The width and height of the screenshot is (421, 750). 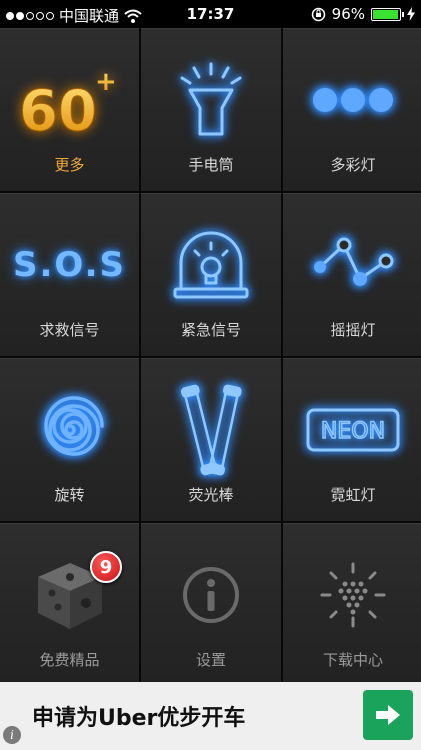 What do you see at coordinates (106, 567) in the screenshot?
I see `notification-badge: 9` at bounding box center [106, 567].